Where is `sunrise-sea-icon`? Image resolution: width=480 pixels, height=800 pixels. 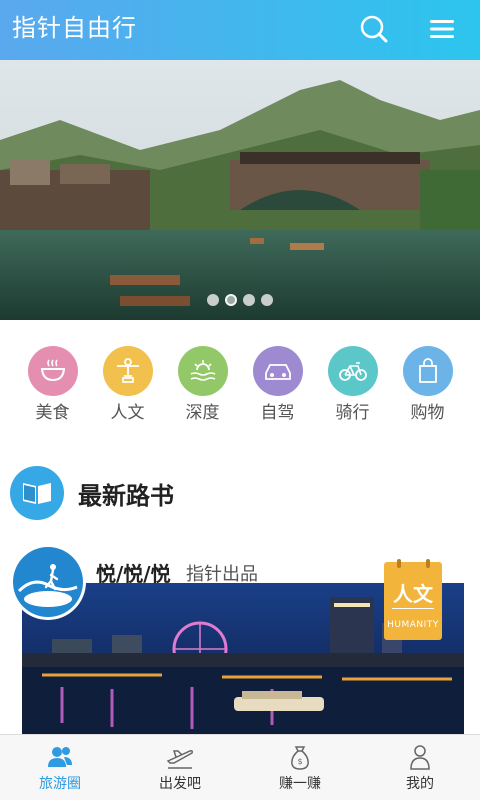 sunrise-sea-icon is located at coordinates (203, 371).